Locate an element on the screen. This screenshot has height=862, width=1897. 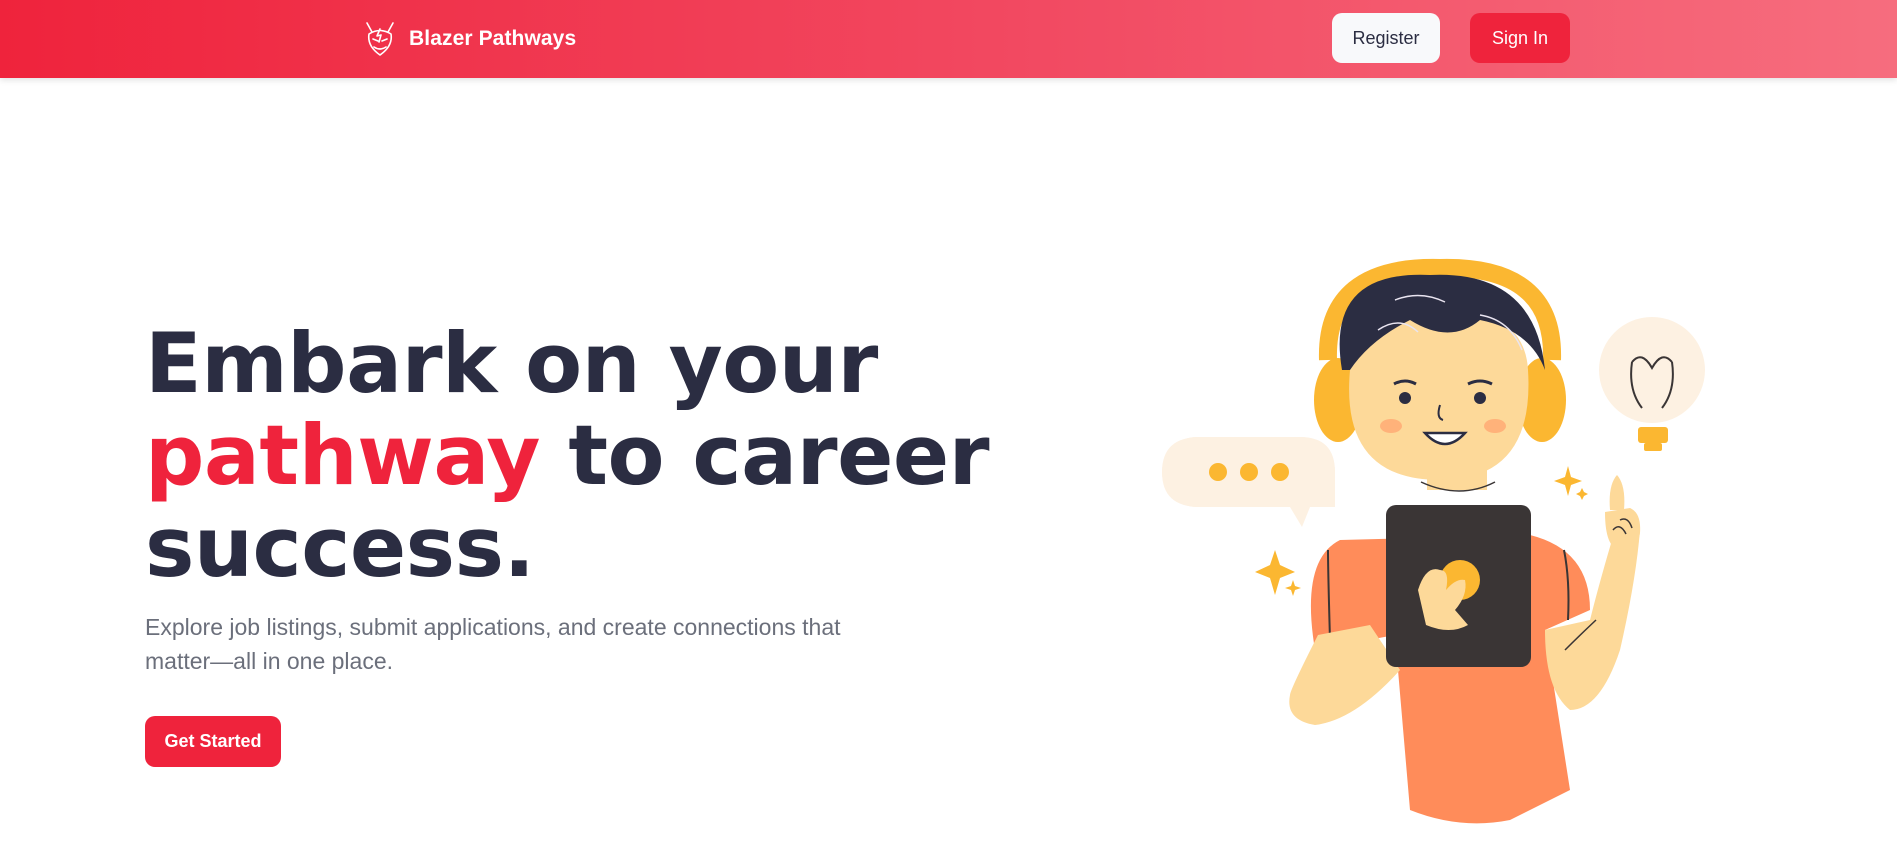
register-button: Register is located at coordinates (1386, 38).